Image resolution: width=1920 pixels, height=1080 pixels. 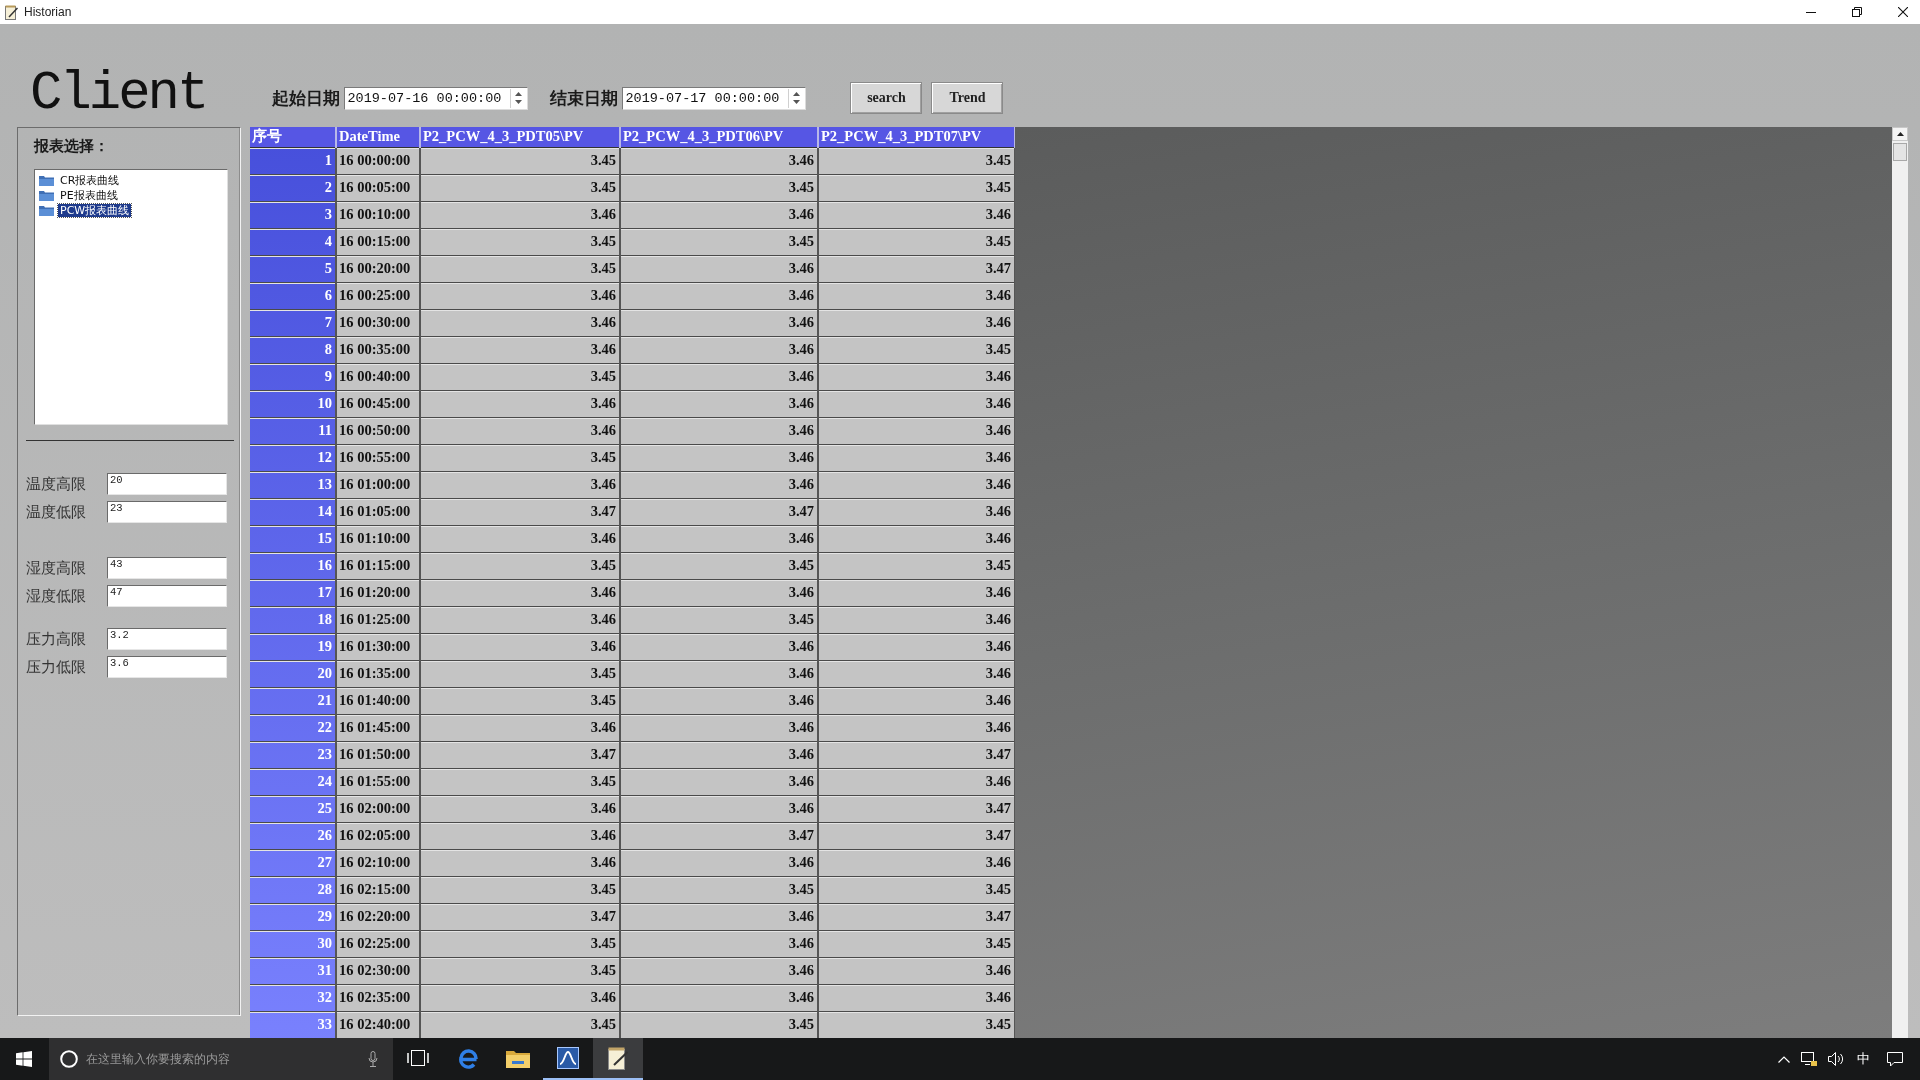 What do you see at coordinates (378, 241) in the screenshot?
I see `datetime-cell: 16 00:15:00` at bounding box center [378, 241].